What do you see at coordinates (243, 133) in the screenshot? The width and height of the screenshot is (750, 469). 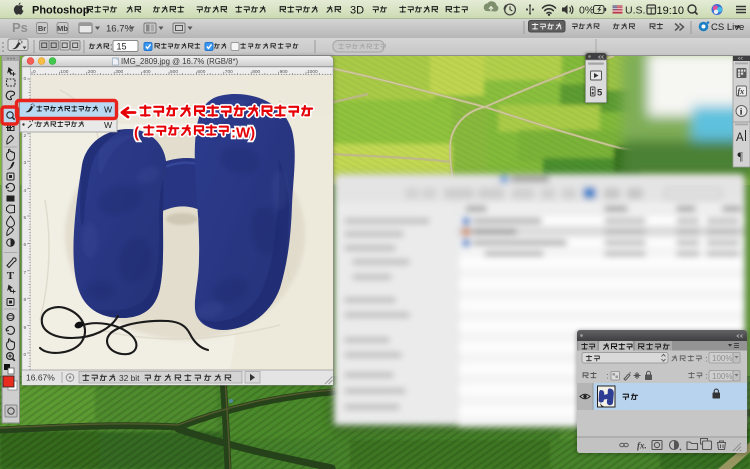 I see `svg-text: :W)` at bounding box center [243, 133].